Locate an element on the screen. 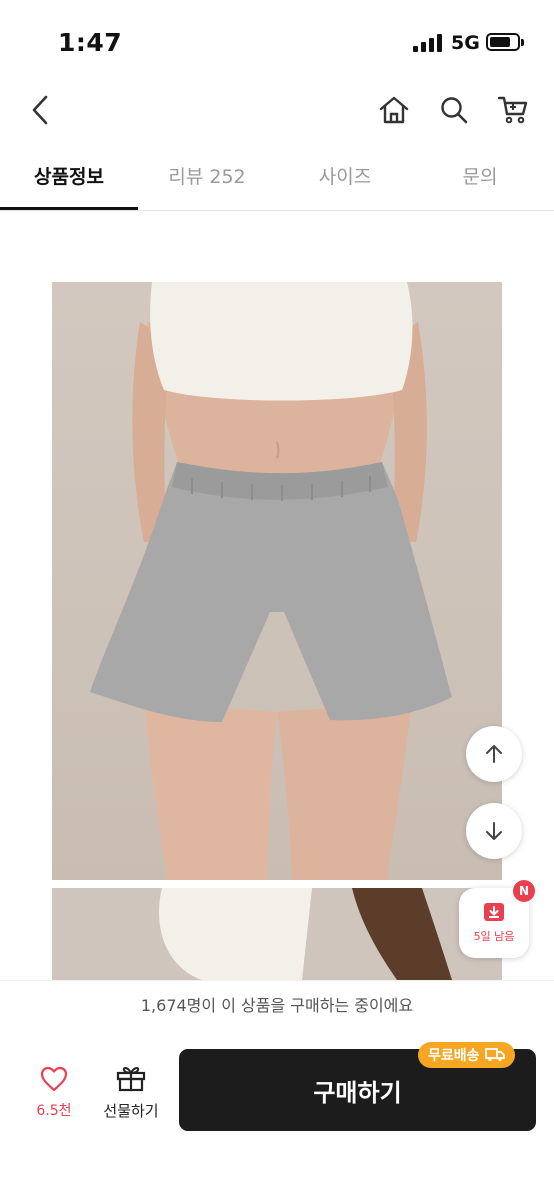 The width and height of the screenshot is (554, 1200). status-time: 1:47 is located at coordinates (90, 42).